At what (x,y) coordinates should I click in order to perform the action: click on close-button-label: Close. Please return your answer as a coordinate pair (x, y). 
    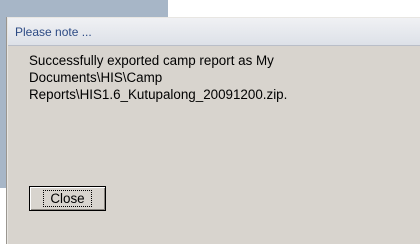
    Looking at the image, I should click on (67, 198).